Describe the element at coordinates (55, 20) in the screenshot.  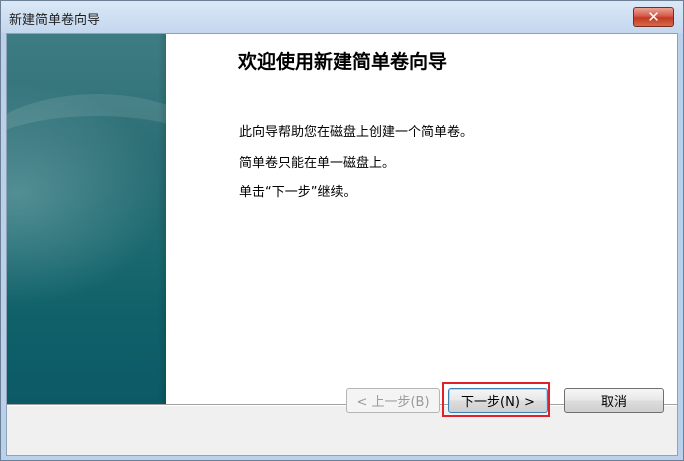
I see `window-title: 新建简单卷向导` at that location.